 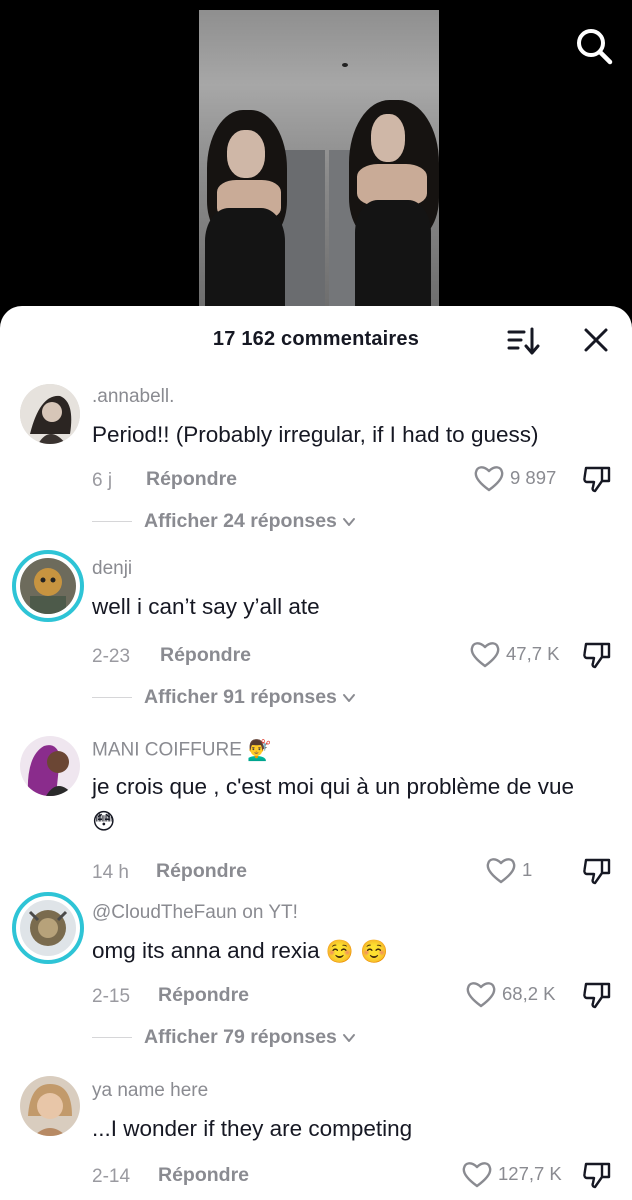 I want to click on view-replies-button: Afficher 24 réponses, so click(x=224, y=521).